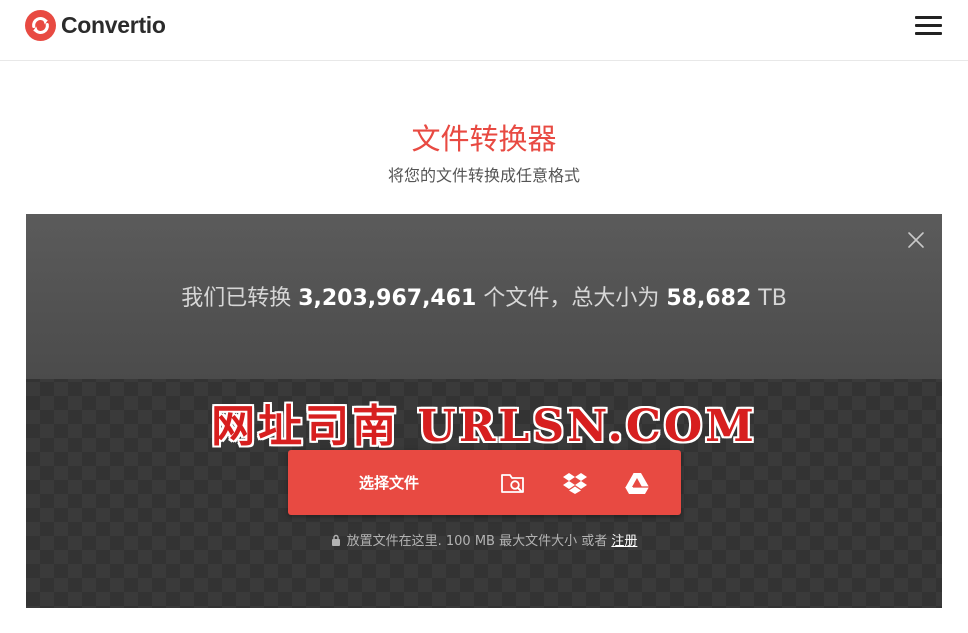 Image resolution: width=968 pixels, height=633 pixels. I want to click on conversion-stats: 我们已转换 3,203,967,461 个文件，总大小为 58,682 TB, so click(484, 296).